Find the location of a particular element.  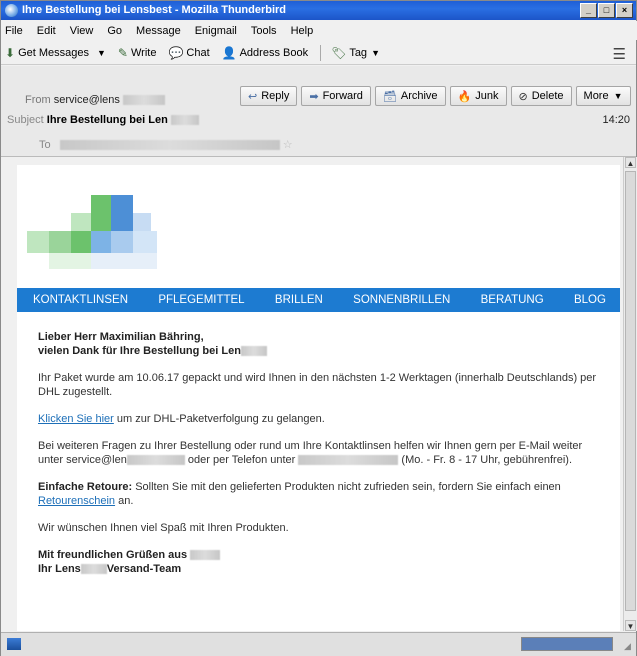

junk-flame-icon: 🔥 is located at coordinates (464, 96).